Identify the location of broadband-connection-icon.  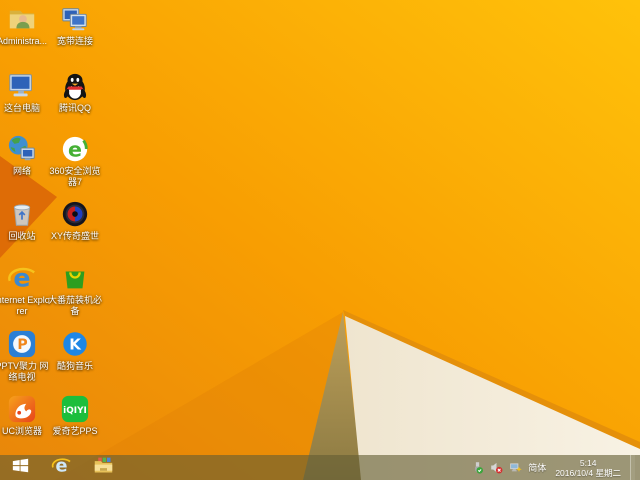
(75, 19).